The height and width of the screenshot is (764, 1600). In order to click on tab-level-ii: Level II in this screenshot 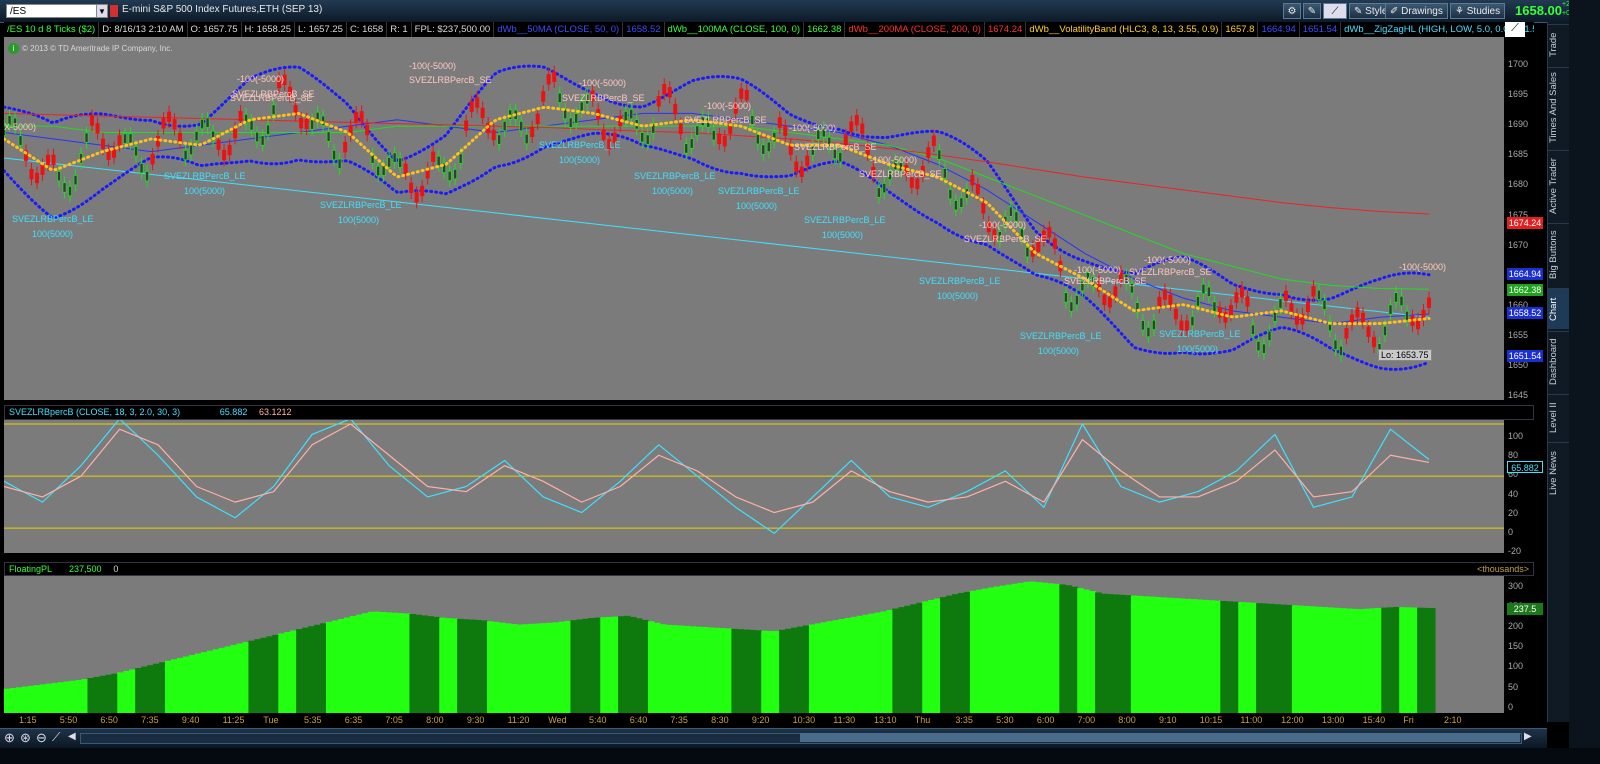, I will do `click(1559, 417)`.